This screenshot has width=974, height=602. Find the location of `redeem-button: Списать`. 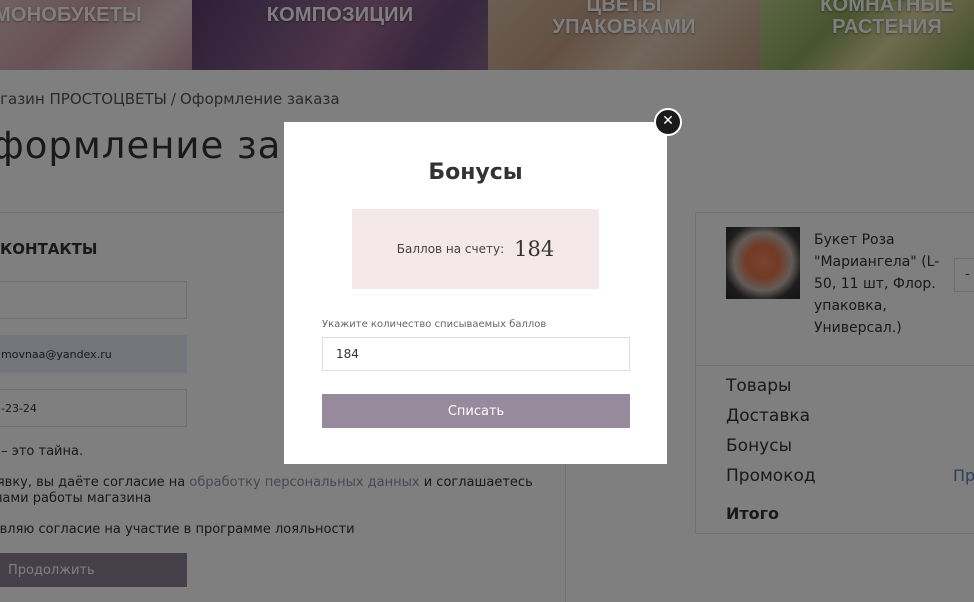

redeem-button: Списать is located at coordinates (476, 411).